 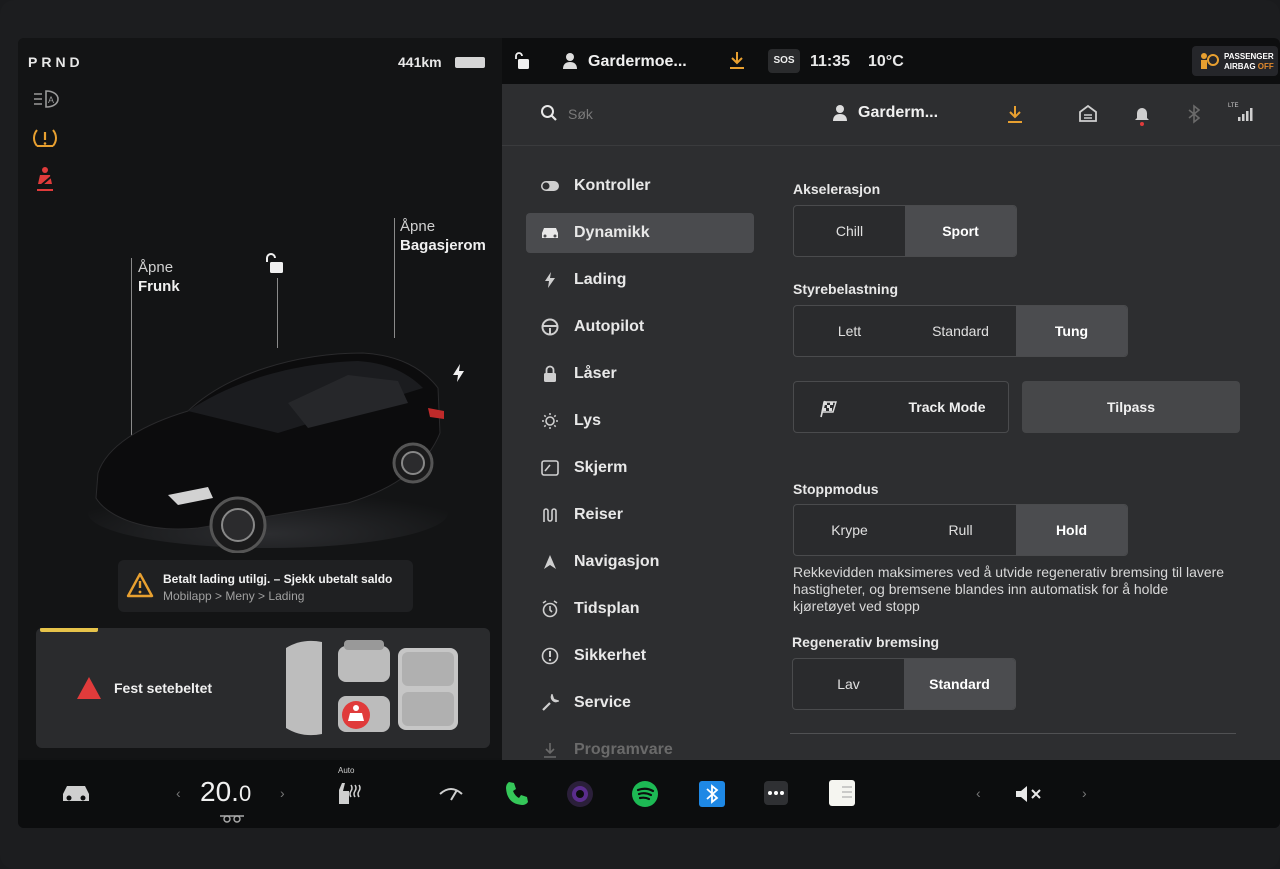 What do you see at coordinates (610, 655) in the screenshot?
I see `menu-label: Sikkerhet` at bounding box center [610, 655].